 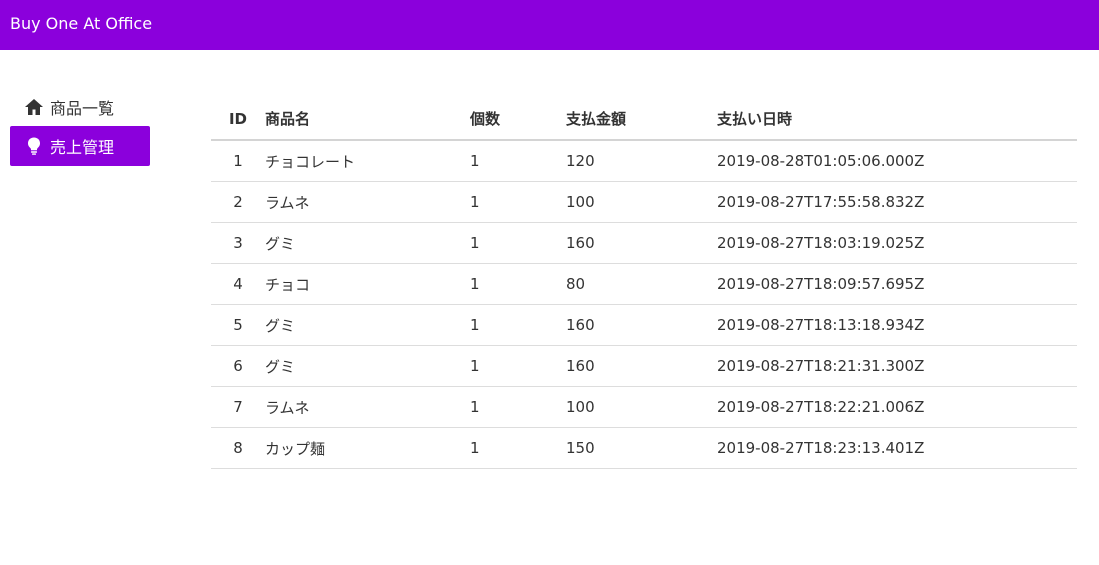 What do you see at coordinates (34, 146) in the screenshot?
I see `lightbulb-icon` at bounding box center [34, 146].